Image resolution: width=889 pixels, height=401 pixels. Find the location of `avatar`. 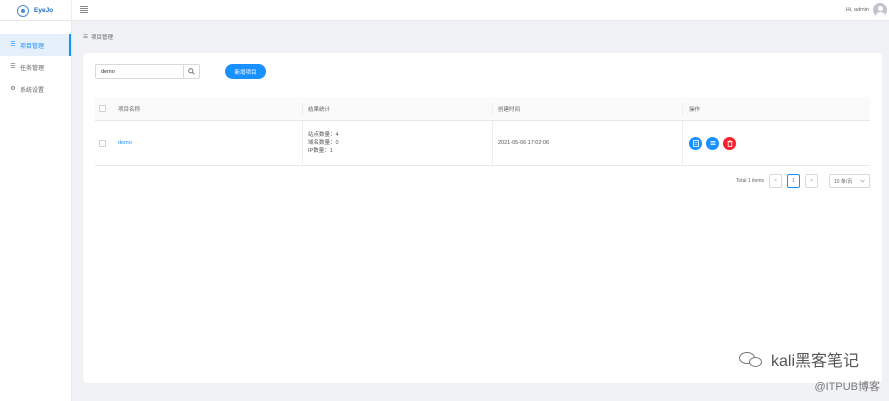

avatar is located at coordinates (880, 10).